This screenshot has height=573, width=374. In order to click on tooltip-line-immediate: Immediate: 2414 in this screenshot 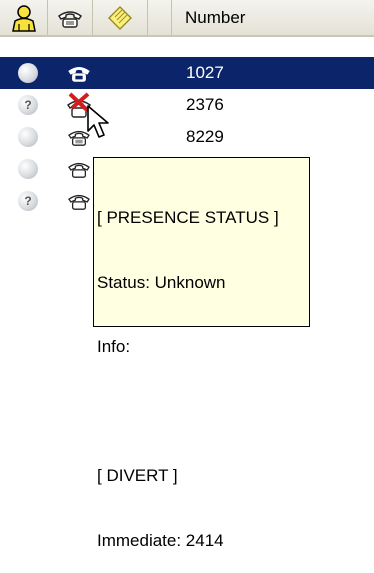, I will do `click(160, 540)`.